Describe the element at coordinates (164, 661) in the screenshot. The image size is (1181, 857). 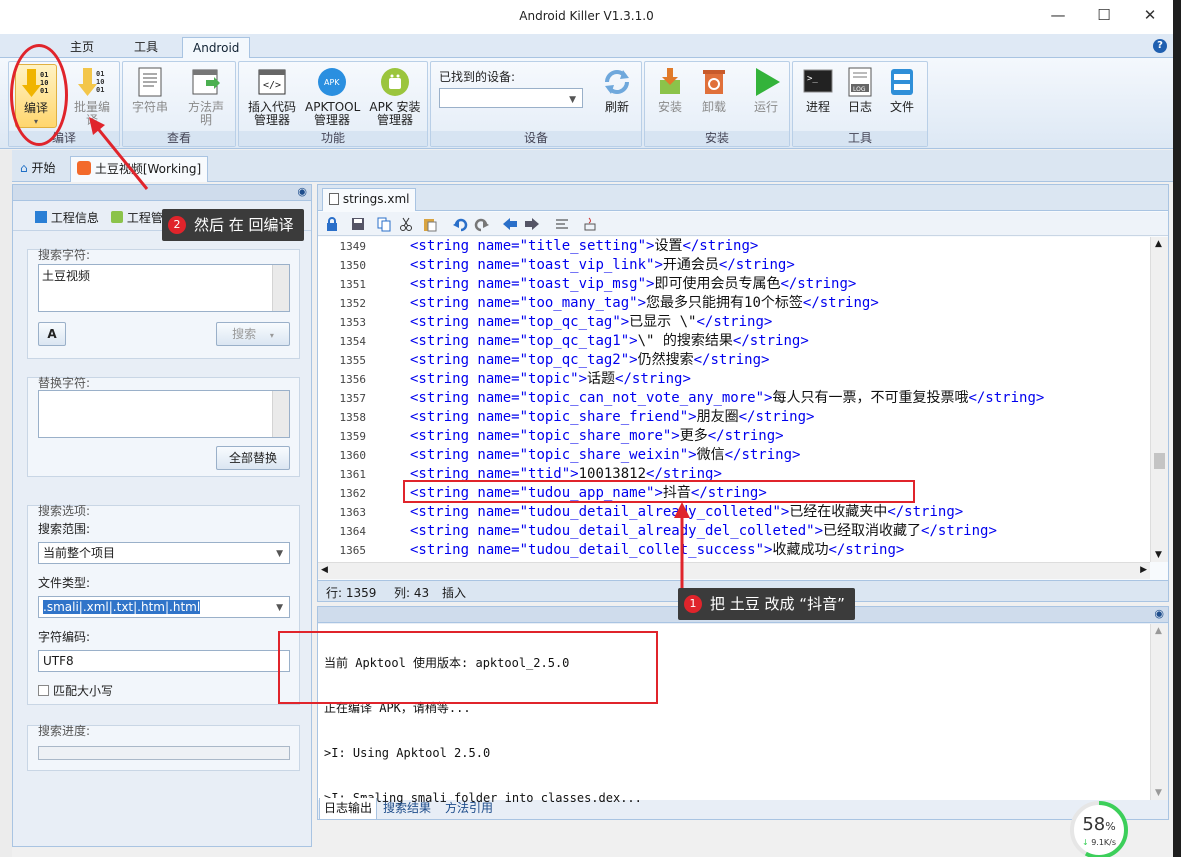
I see `encoding-select: UTF8` at that location.